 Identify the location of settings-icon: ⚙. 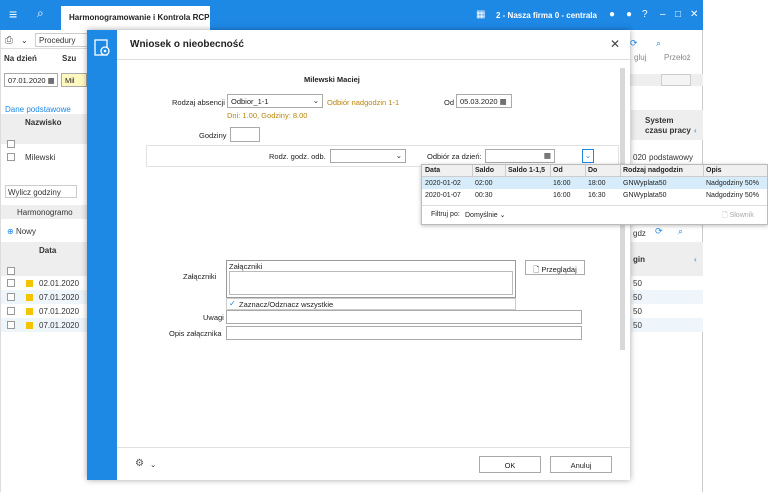
(139, 463).